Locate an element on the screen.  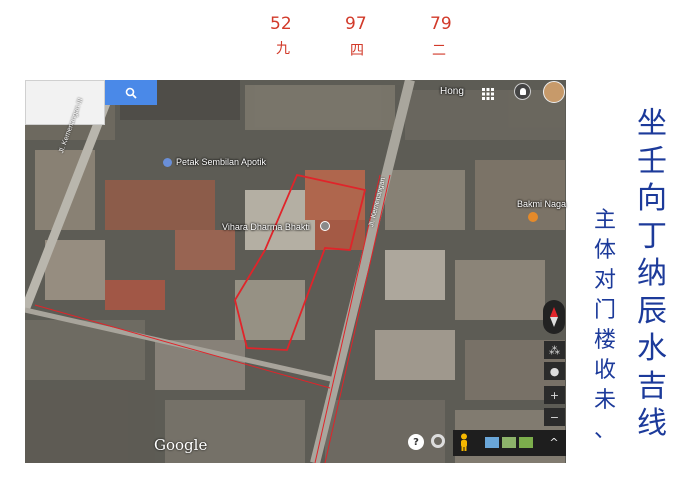
handwritten-note-main-char: 纳 is located at coordinates (652, 273).